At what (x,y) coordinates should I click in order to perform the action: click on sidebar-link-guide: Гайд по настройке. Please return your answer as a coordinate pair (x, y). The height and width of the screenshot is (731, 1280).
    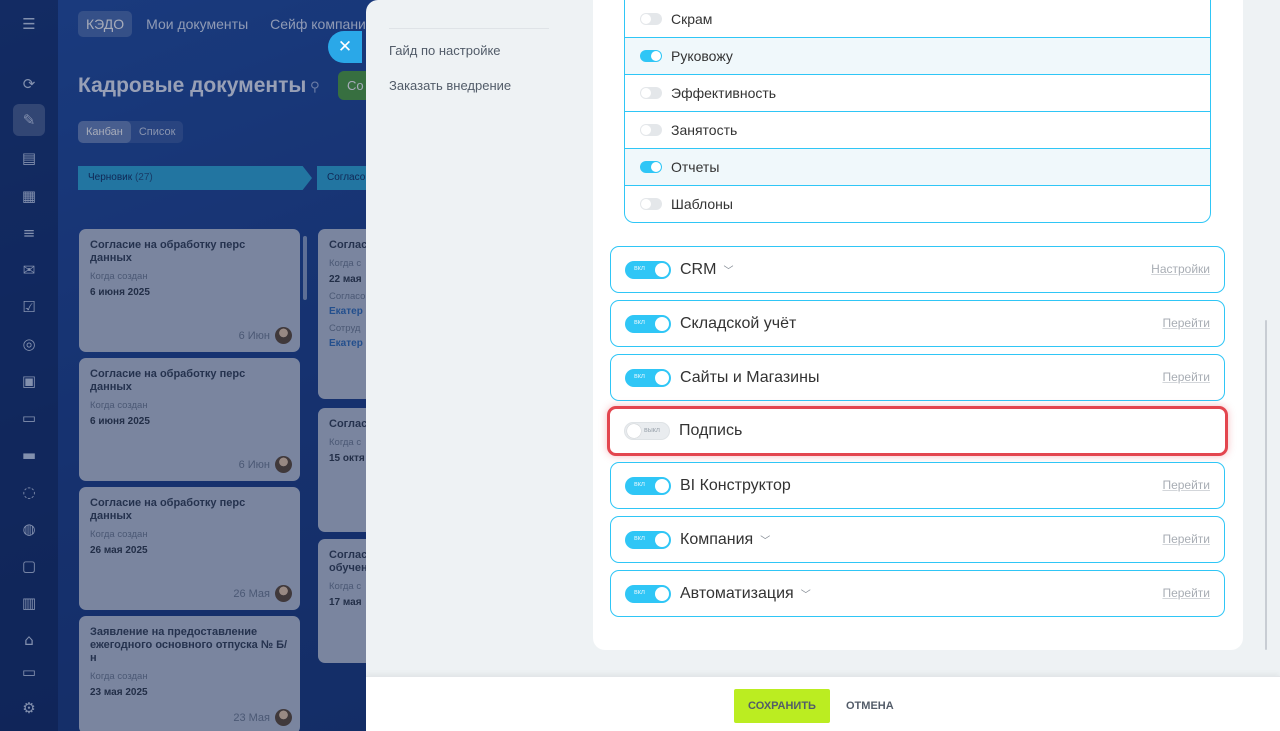
    Looking at the image, I should click on (469, 50).